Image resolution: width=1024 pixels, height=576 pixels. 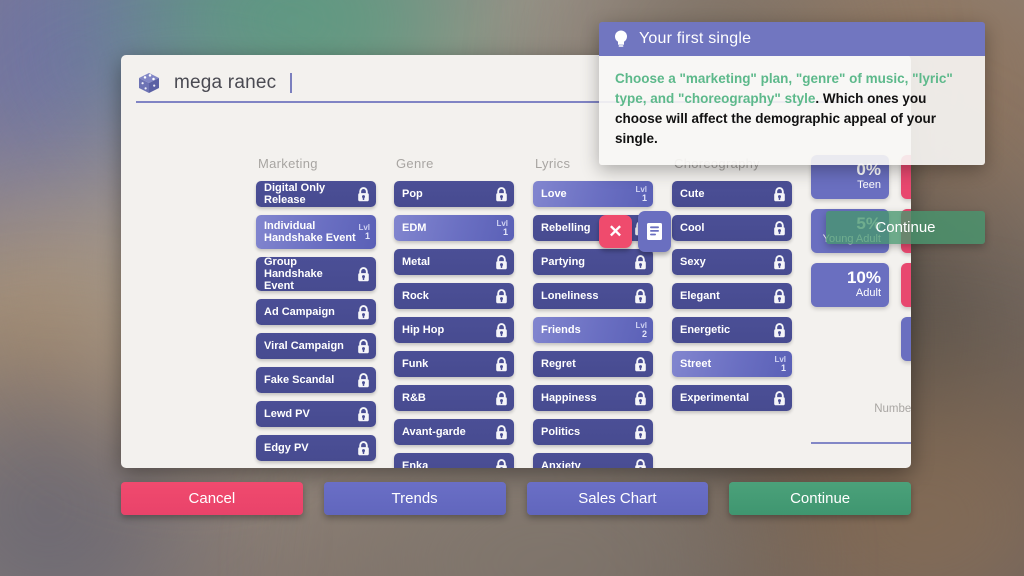 What do you see at coordinates (593, 194) in the screenshot?
I see `option-lyrics-0: Love Lvl 1` at bounding box center [593, 194].